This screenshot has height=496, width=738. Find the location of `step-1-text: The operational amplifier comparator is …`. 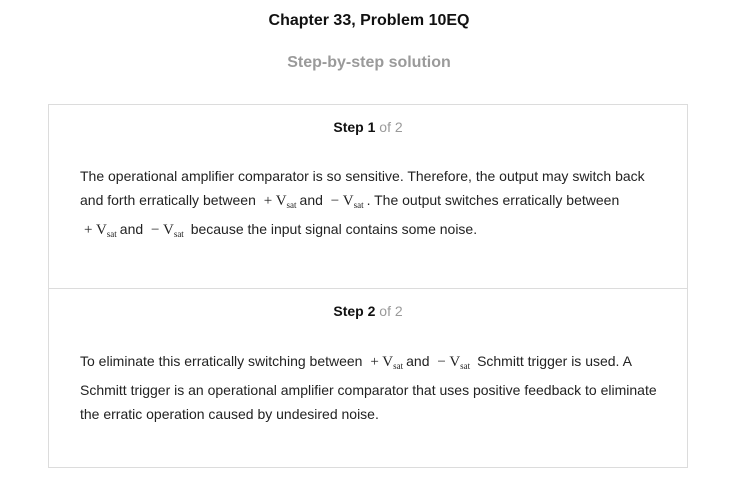

step-1-text: The operational amplifier comparator is … is located at coordinates (368, 205).